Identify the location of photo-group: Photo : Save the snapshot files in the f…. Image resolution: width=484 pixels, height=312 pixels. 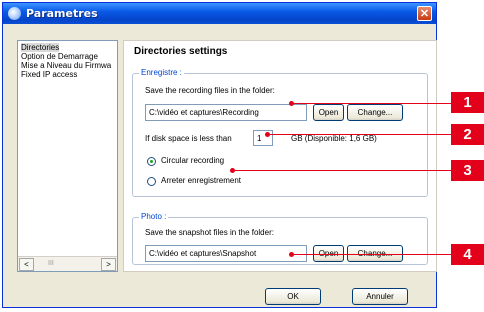
(280, 238).